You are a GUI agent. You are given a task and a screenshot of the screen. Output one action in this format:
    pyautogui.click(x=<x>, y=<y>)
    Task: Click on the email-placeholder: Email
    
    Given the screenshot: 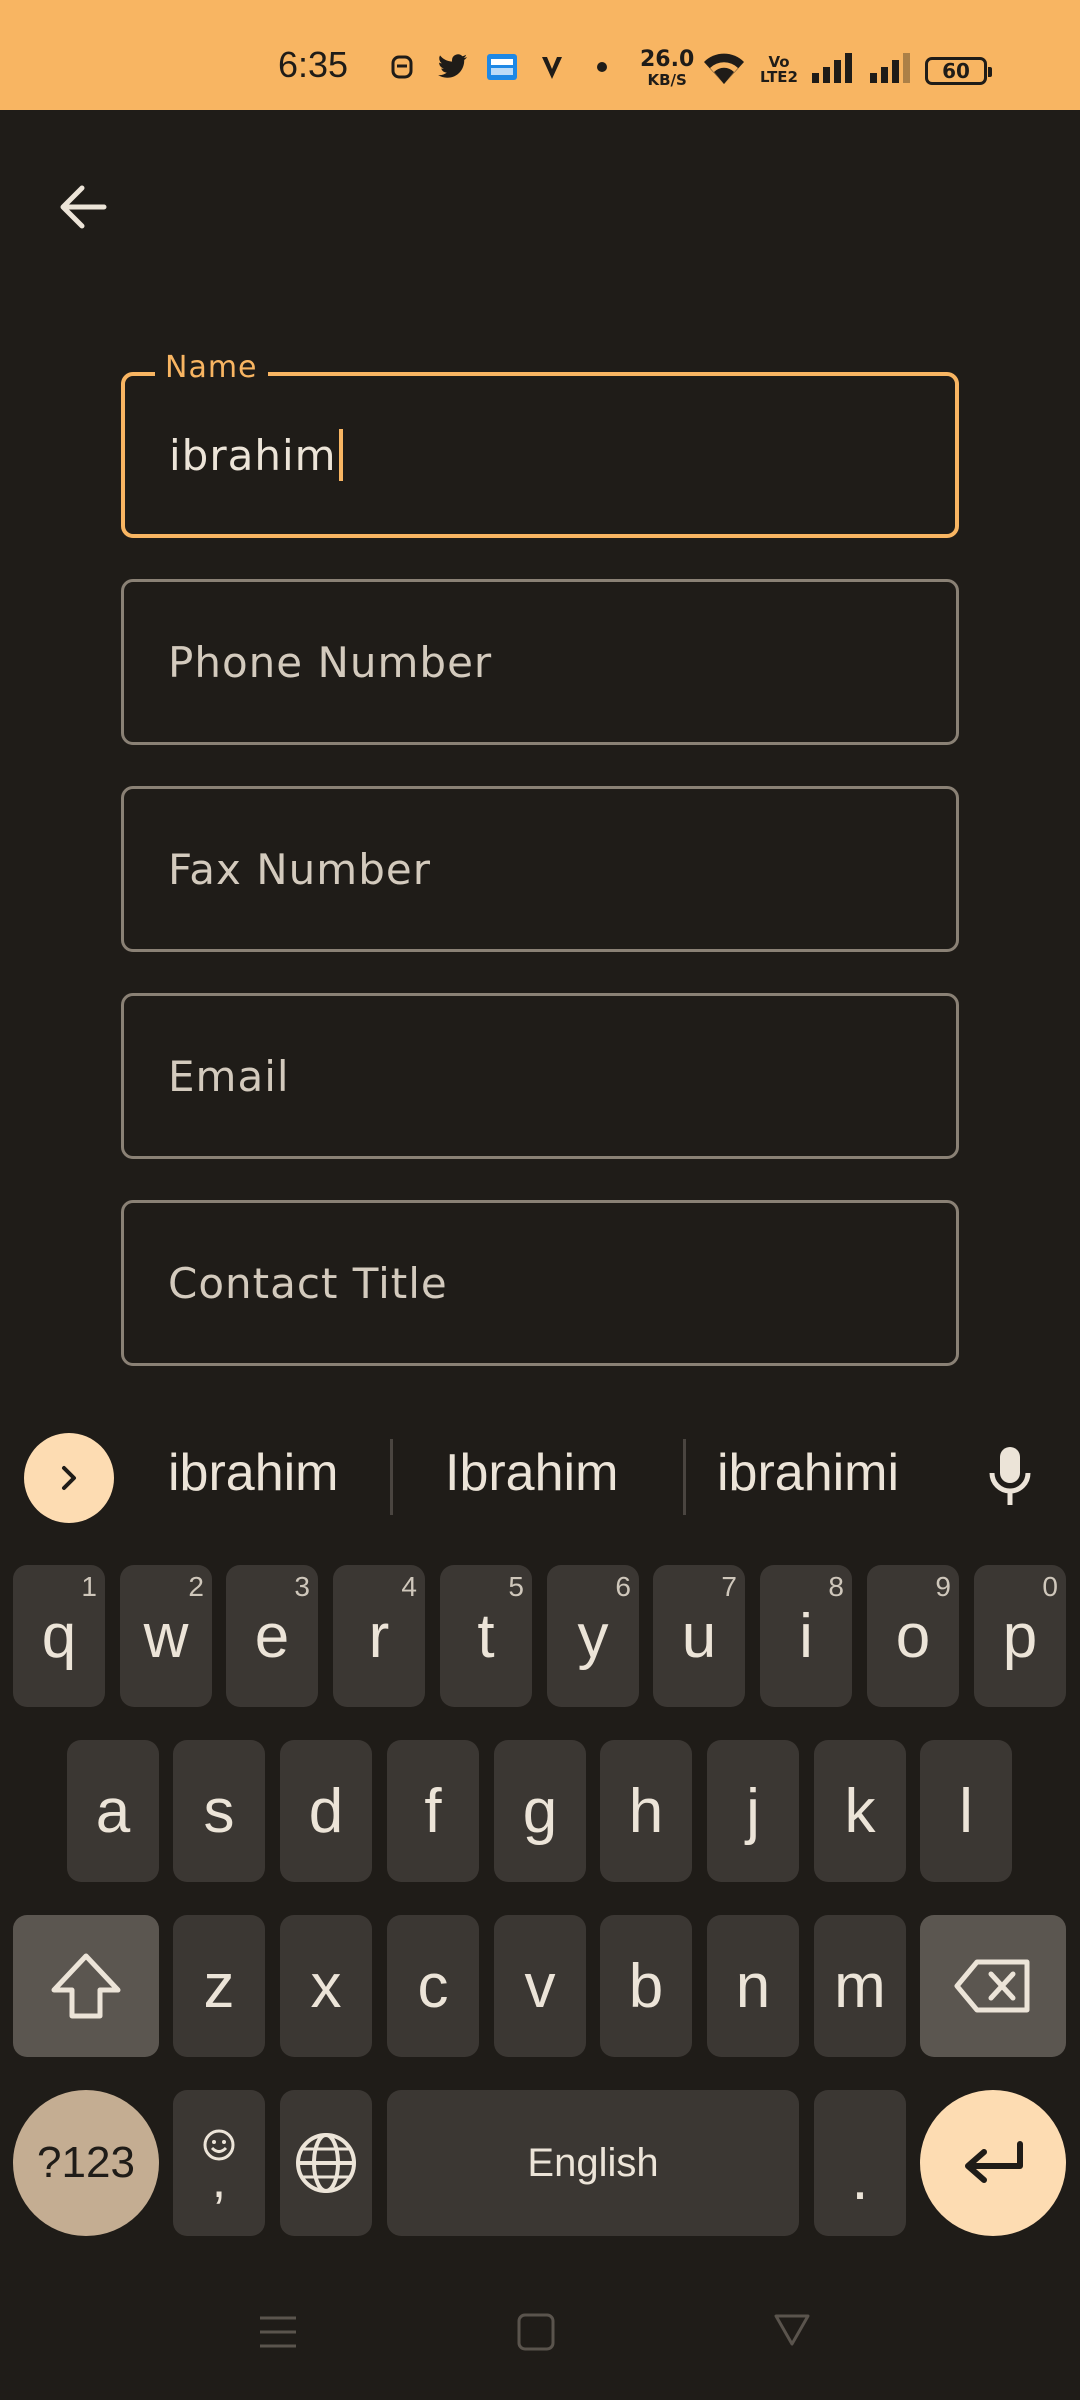 What is the action you would take?
    pyautogui.click(x=229, y=1076)
    